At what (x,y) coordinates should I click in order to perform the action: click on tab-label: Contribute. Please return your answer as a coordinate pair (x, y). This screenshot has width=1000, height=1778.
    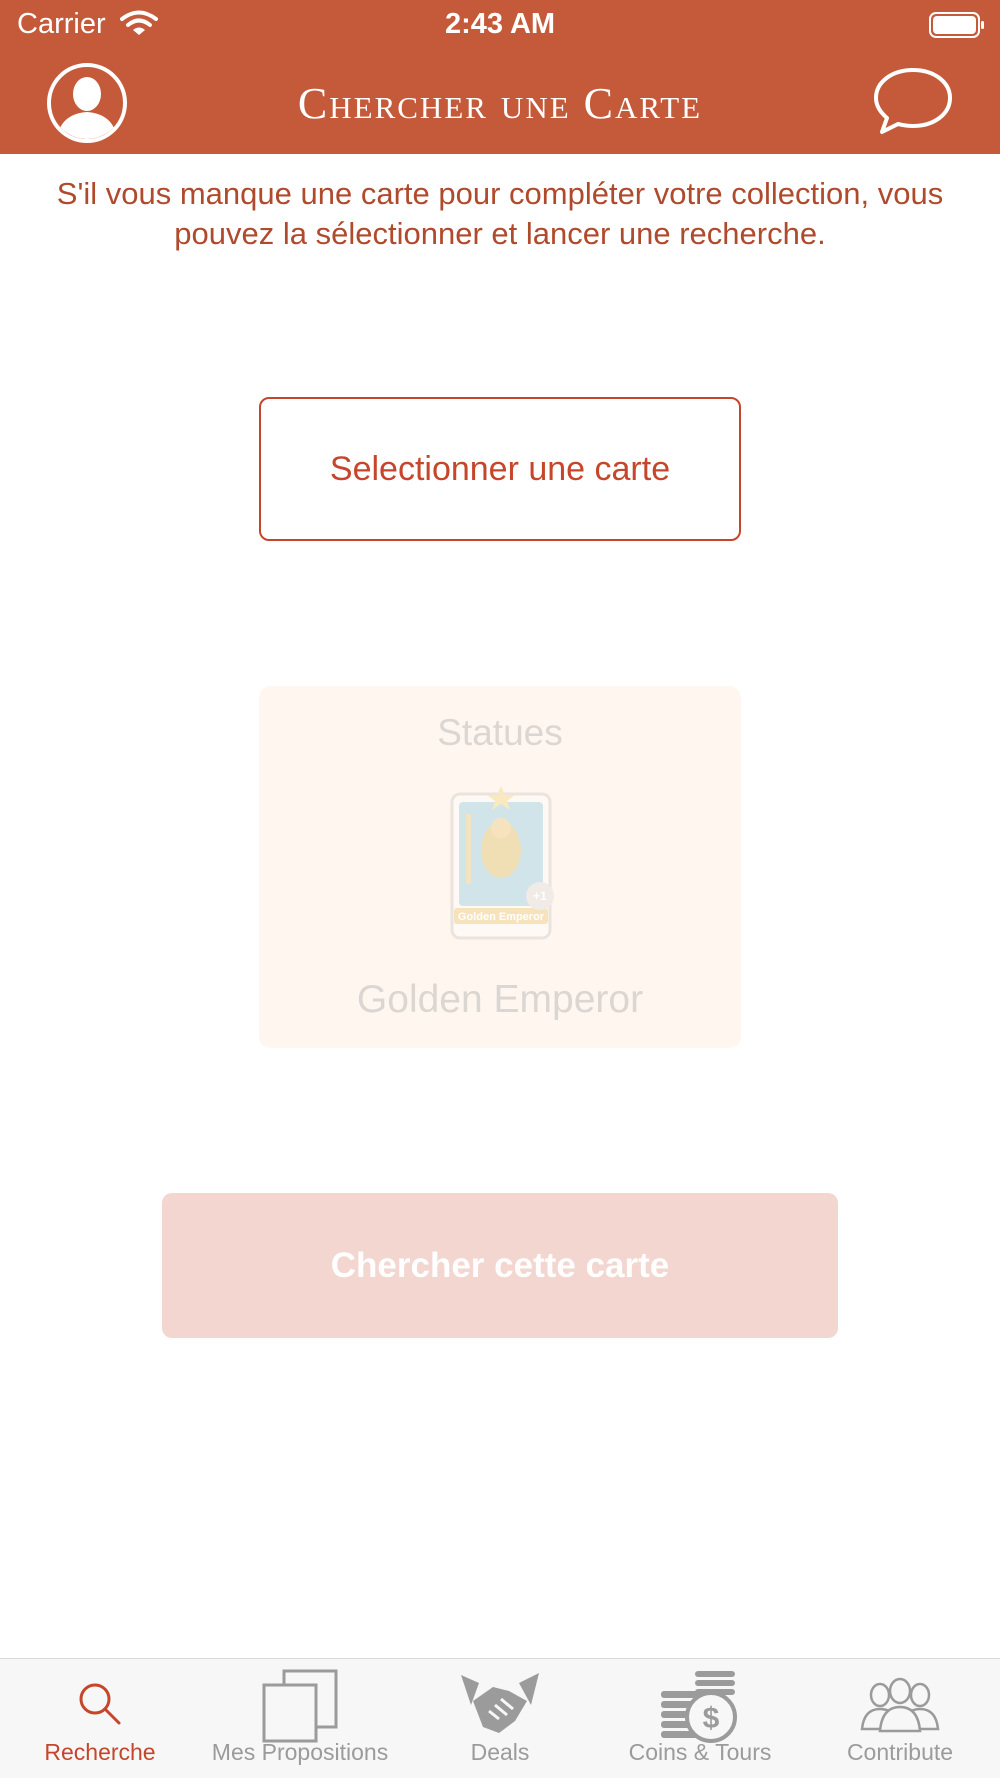
    Looking at the image, I should click on (900, 1752).